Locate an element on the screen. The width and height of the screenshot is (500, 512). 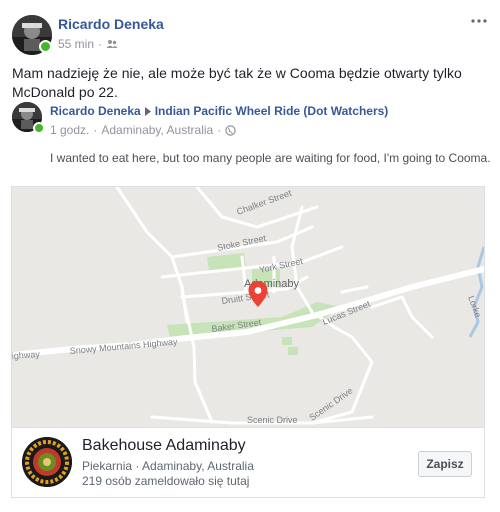
shared-online-indicator is located at coordinates (39, 128).